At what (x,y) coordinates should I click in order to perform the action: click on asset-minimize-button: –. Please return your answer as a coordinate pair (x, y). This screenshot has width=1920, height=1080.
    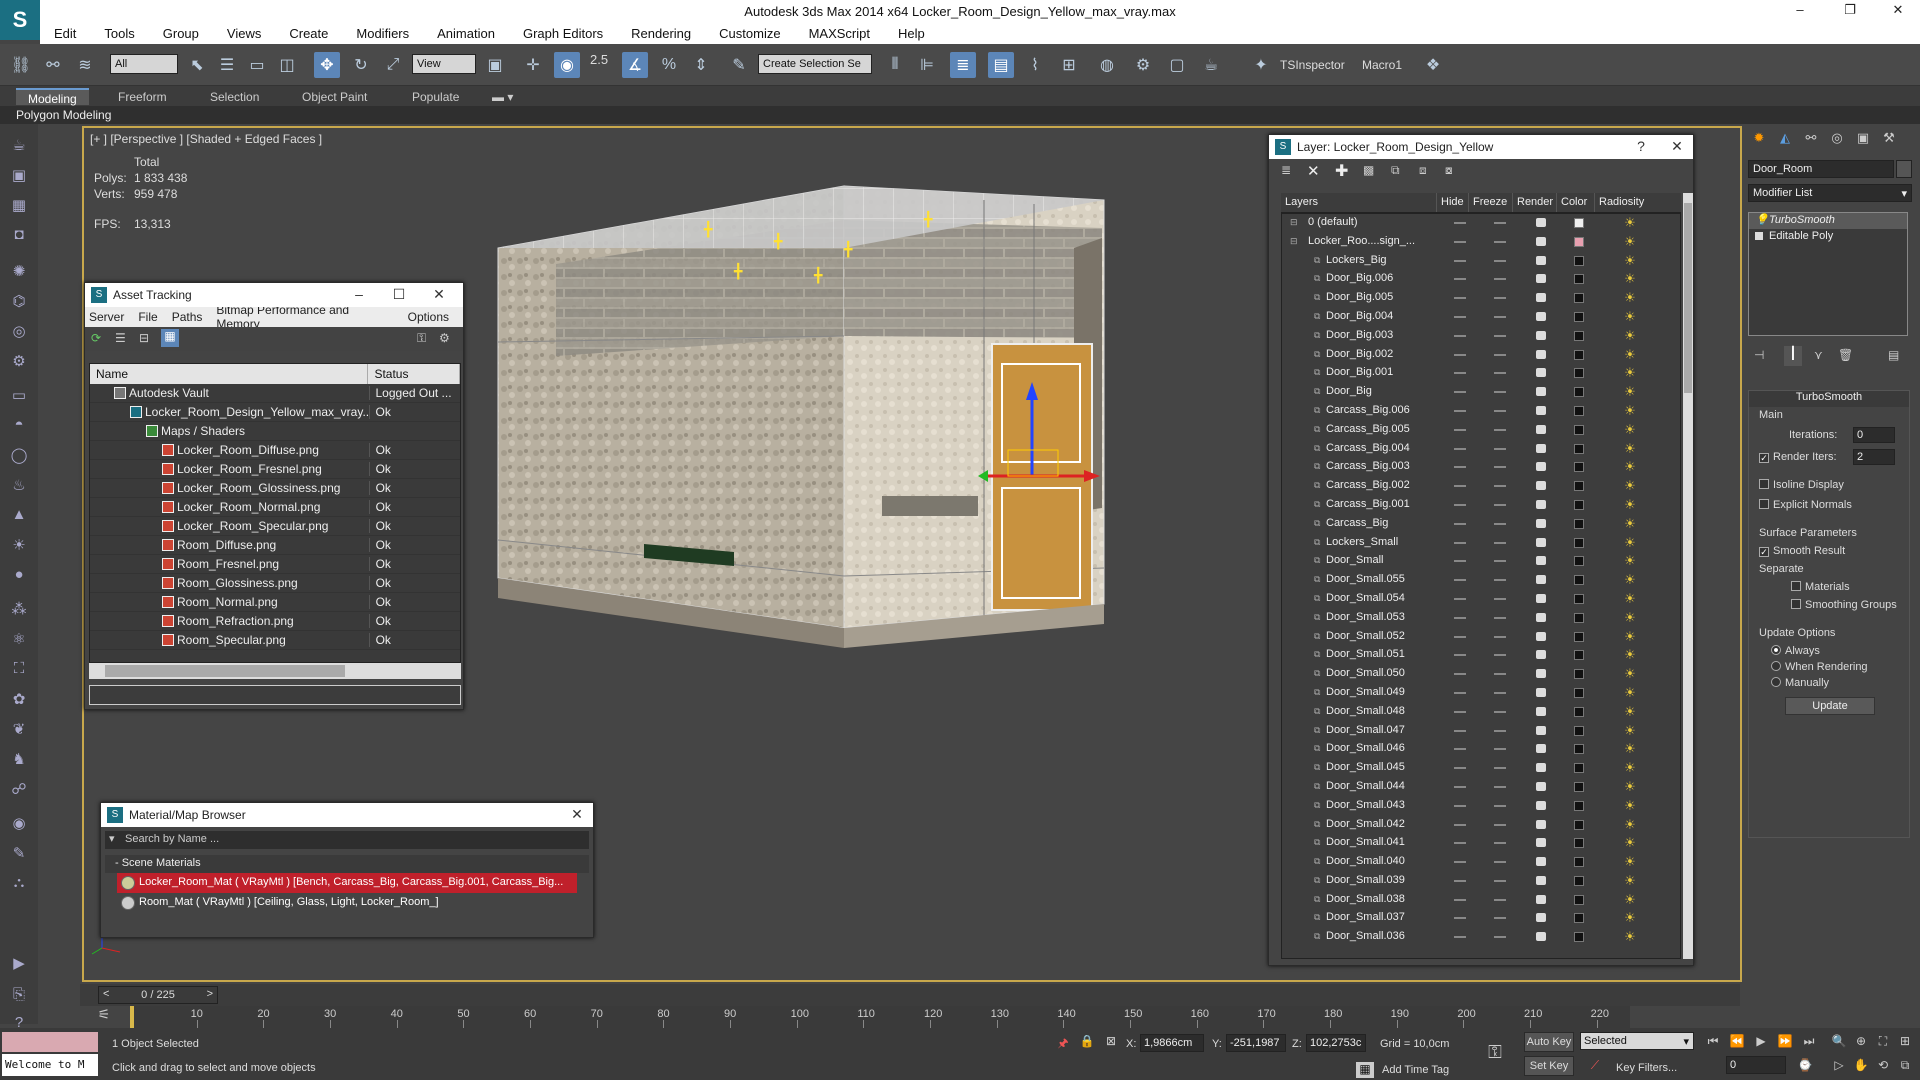
    Looking at the image, I should click on (359, 294).